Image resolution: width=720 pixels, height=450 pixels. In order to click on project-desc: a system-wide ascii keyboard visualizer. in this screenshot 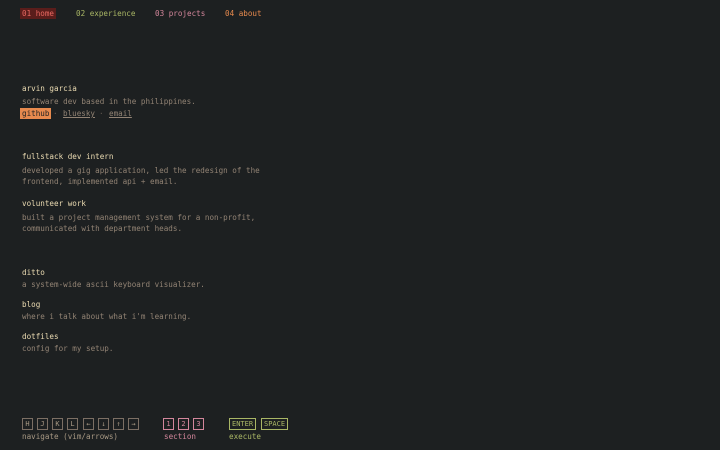, I will do `click(113, 284)`.